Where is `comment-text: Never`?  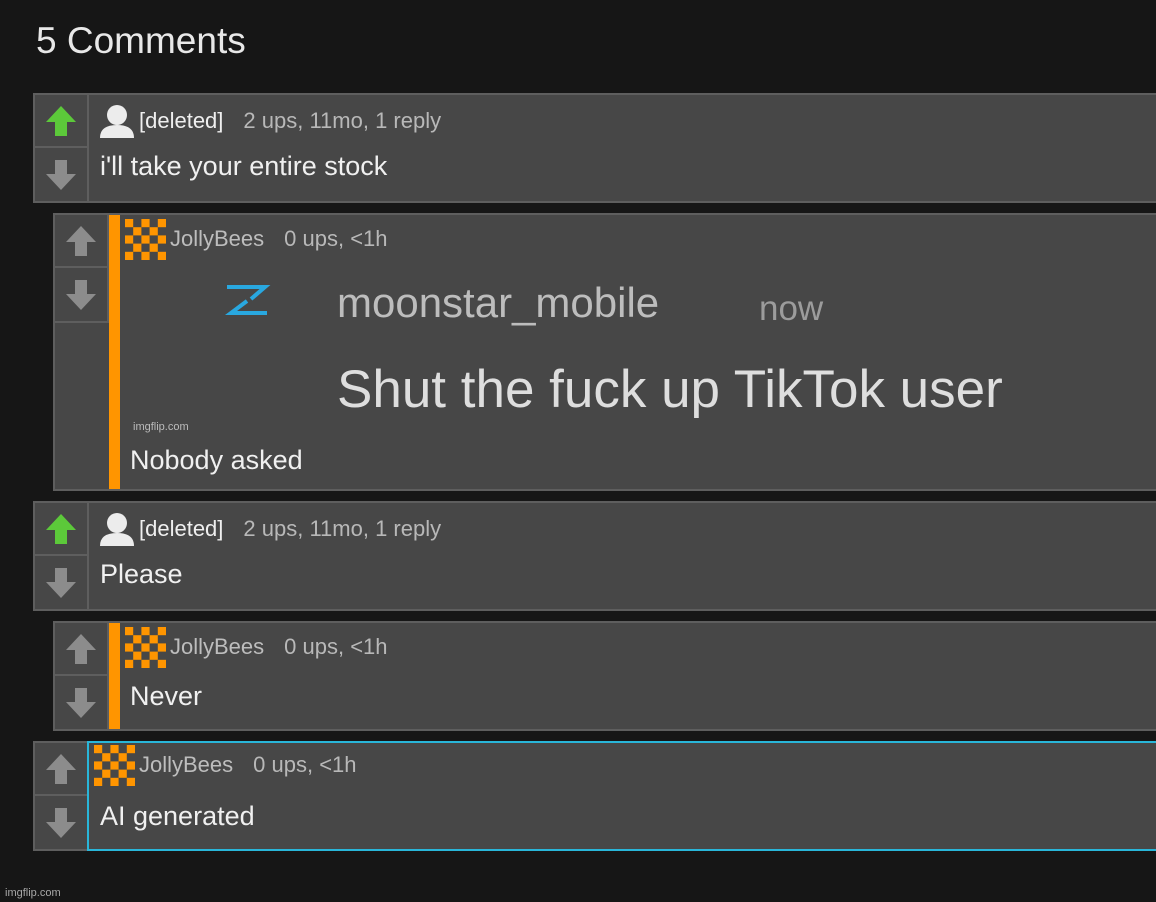
comment-text: Never is located at coordinates (166, 696).